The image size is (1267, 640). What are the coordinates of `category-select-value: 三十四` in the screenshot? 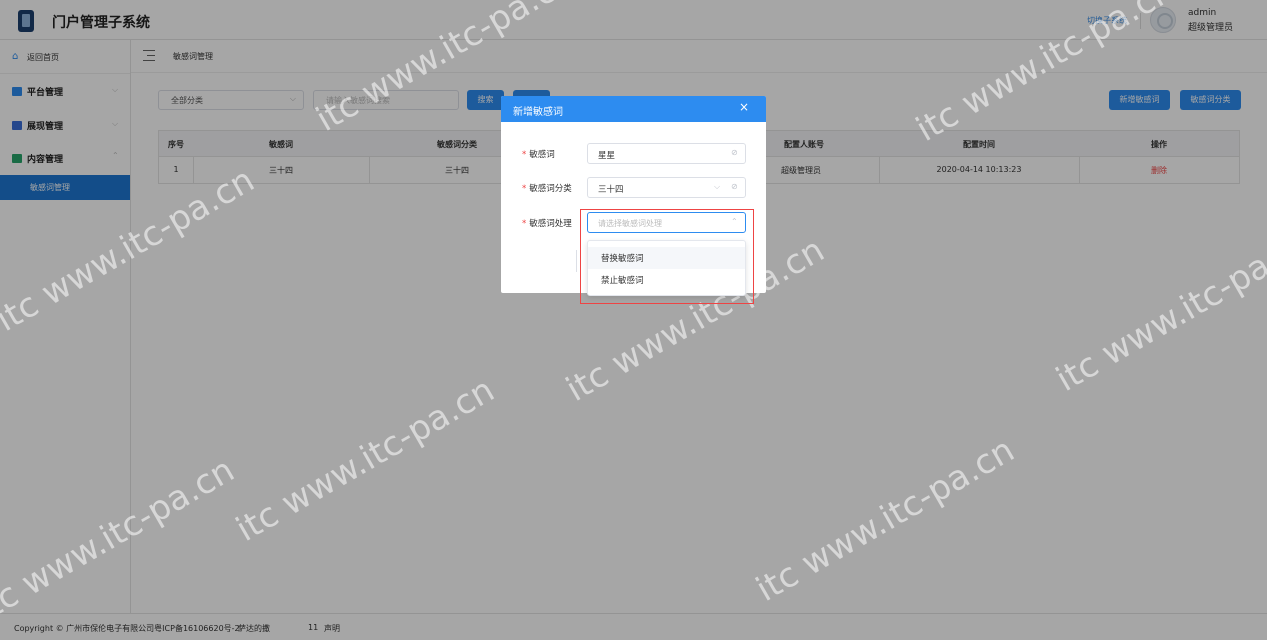 It's located at (611, 190).